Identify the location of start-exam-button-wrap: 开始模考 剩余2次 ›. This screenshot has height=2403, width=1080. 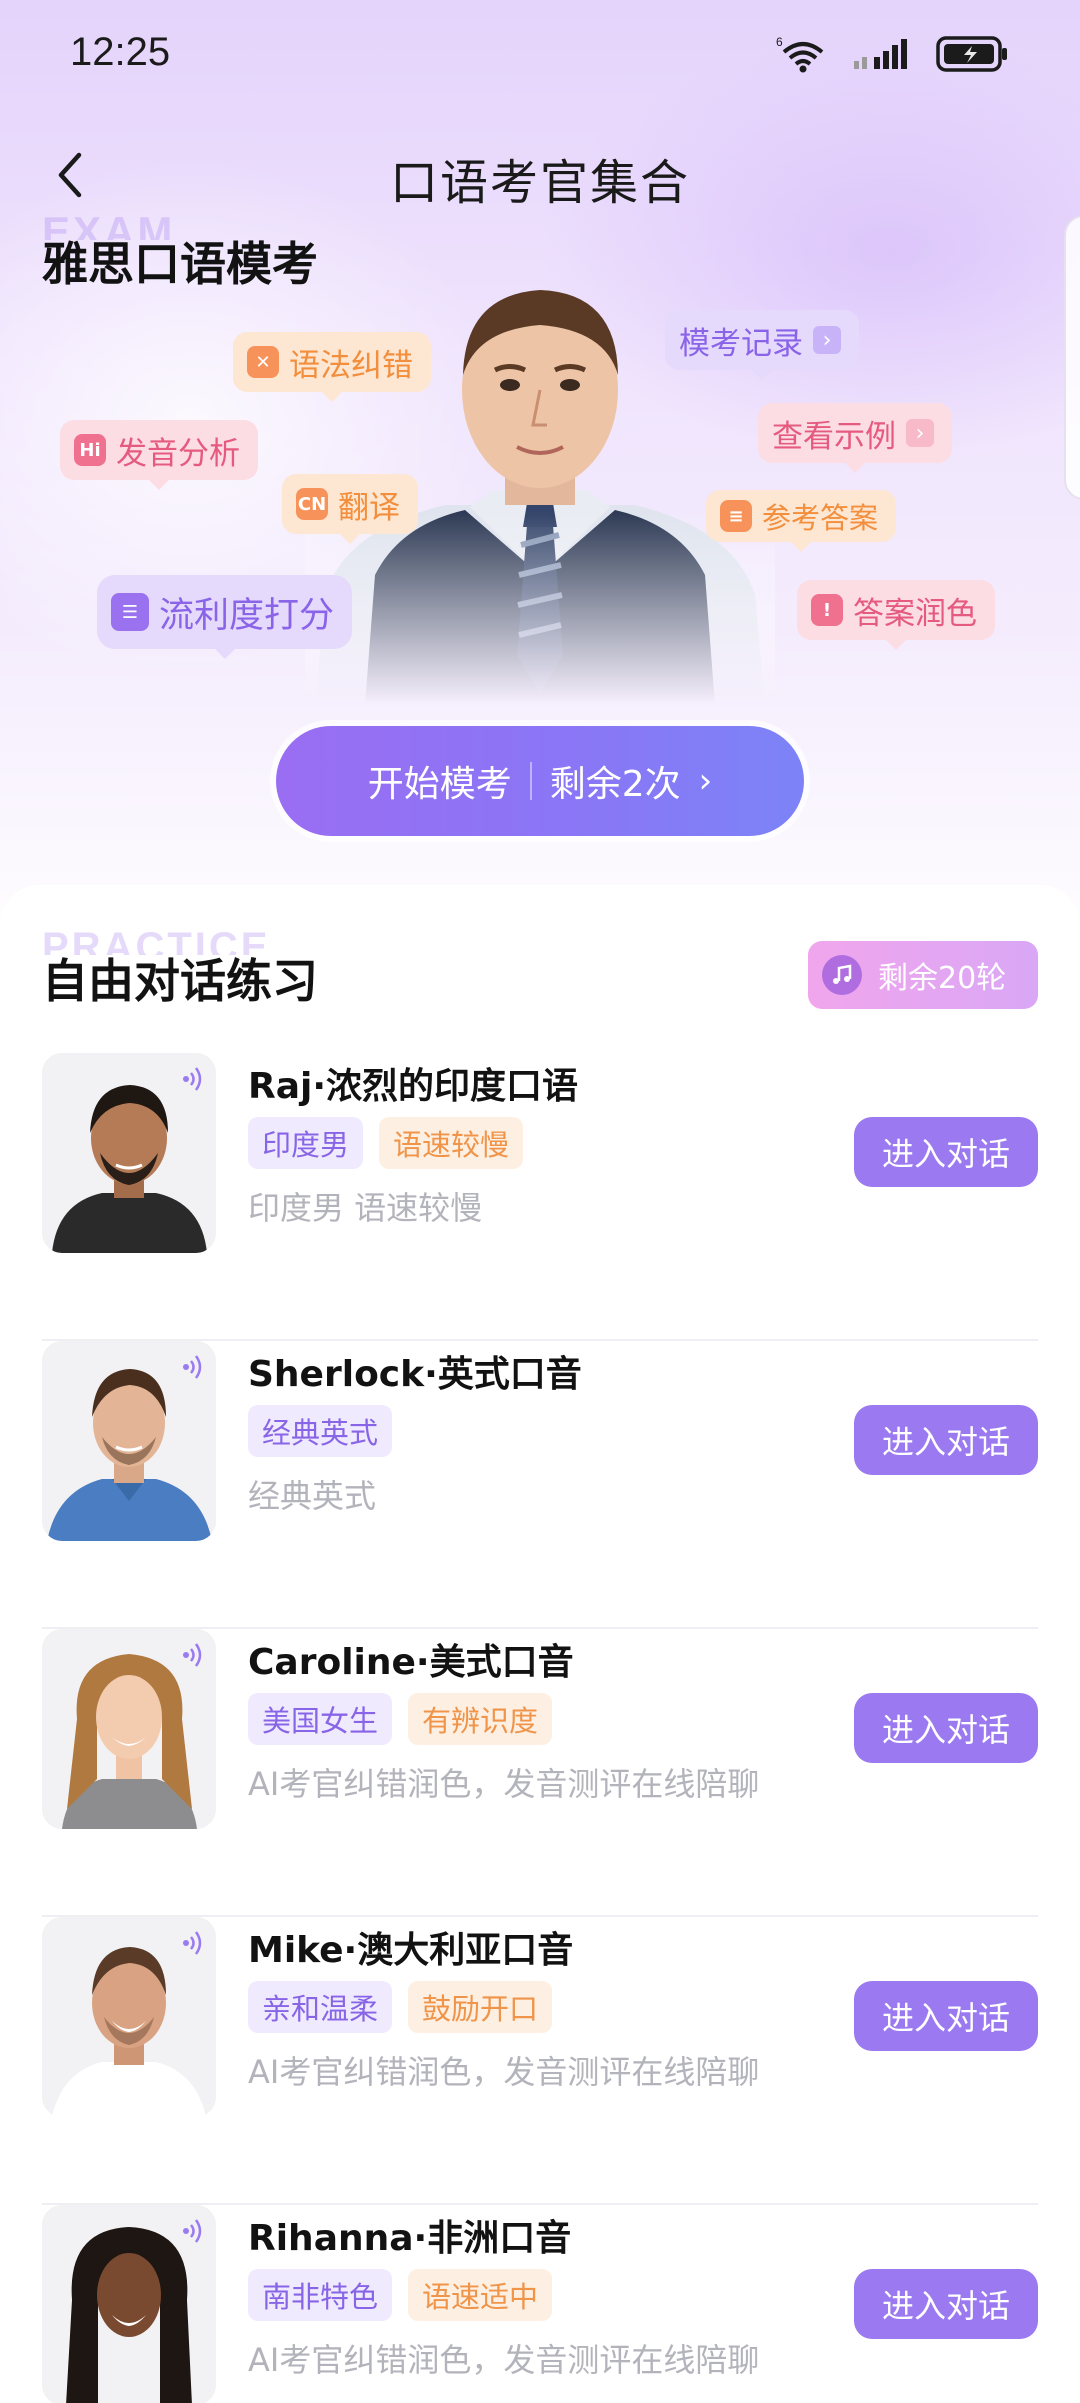
(540, 781).